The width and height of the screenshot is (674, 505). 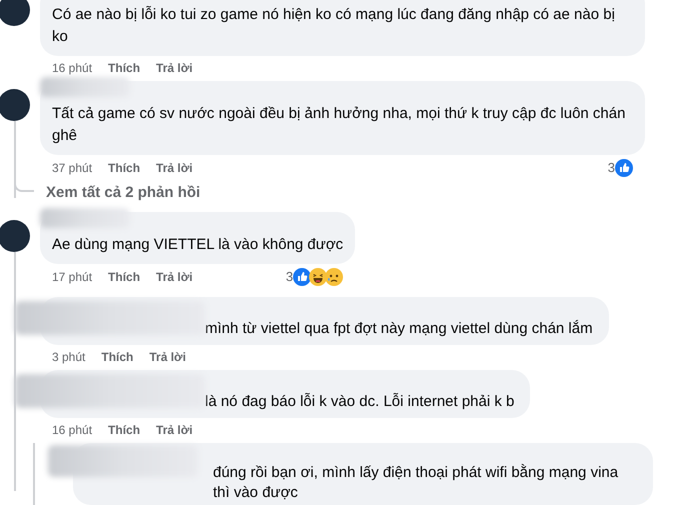 I want to click on comment-time: 17 phút, so click(x=72, y=277).